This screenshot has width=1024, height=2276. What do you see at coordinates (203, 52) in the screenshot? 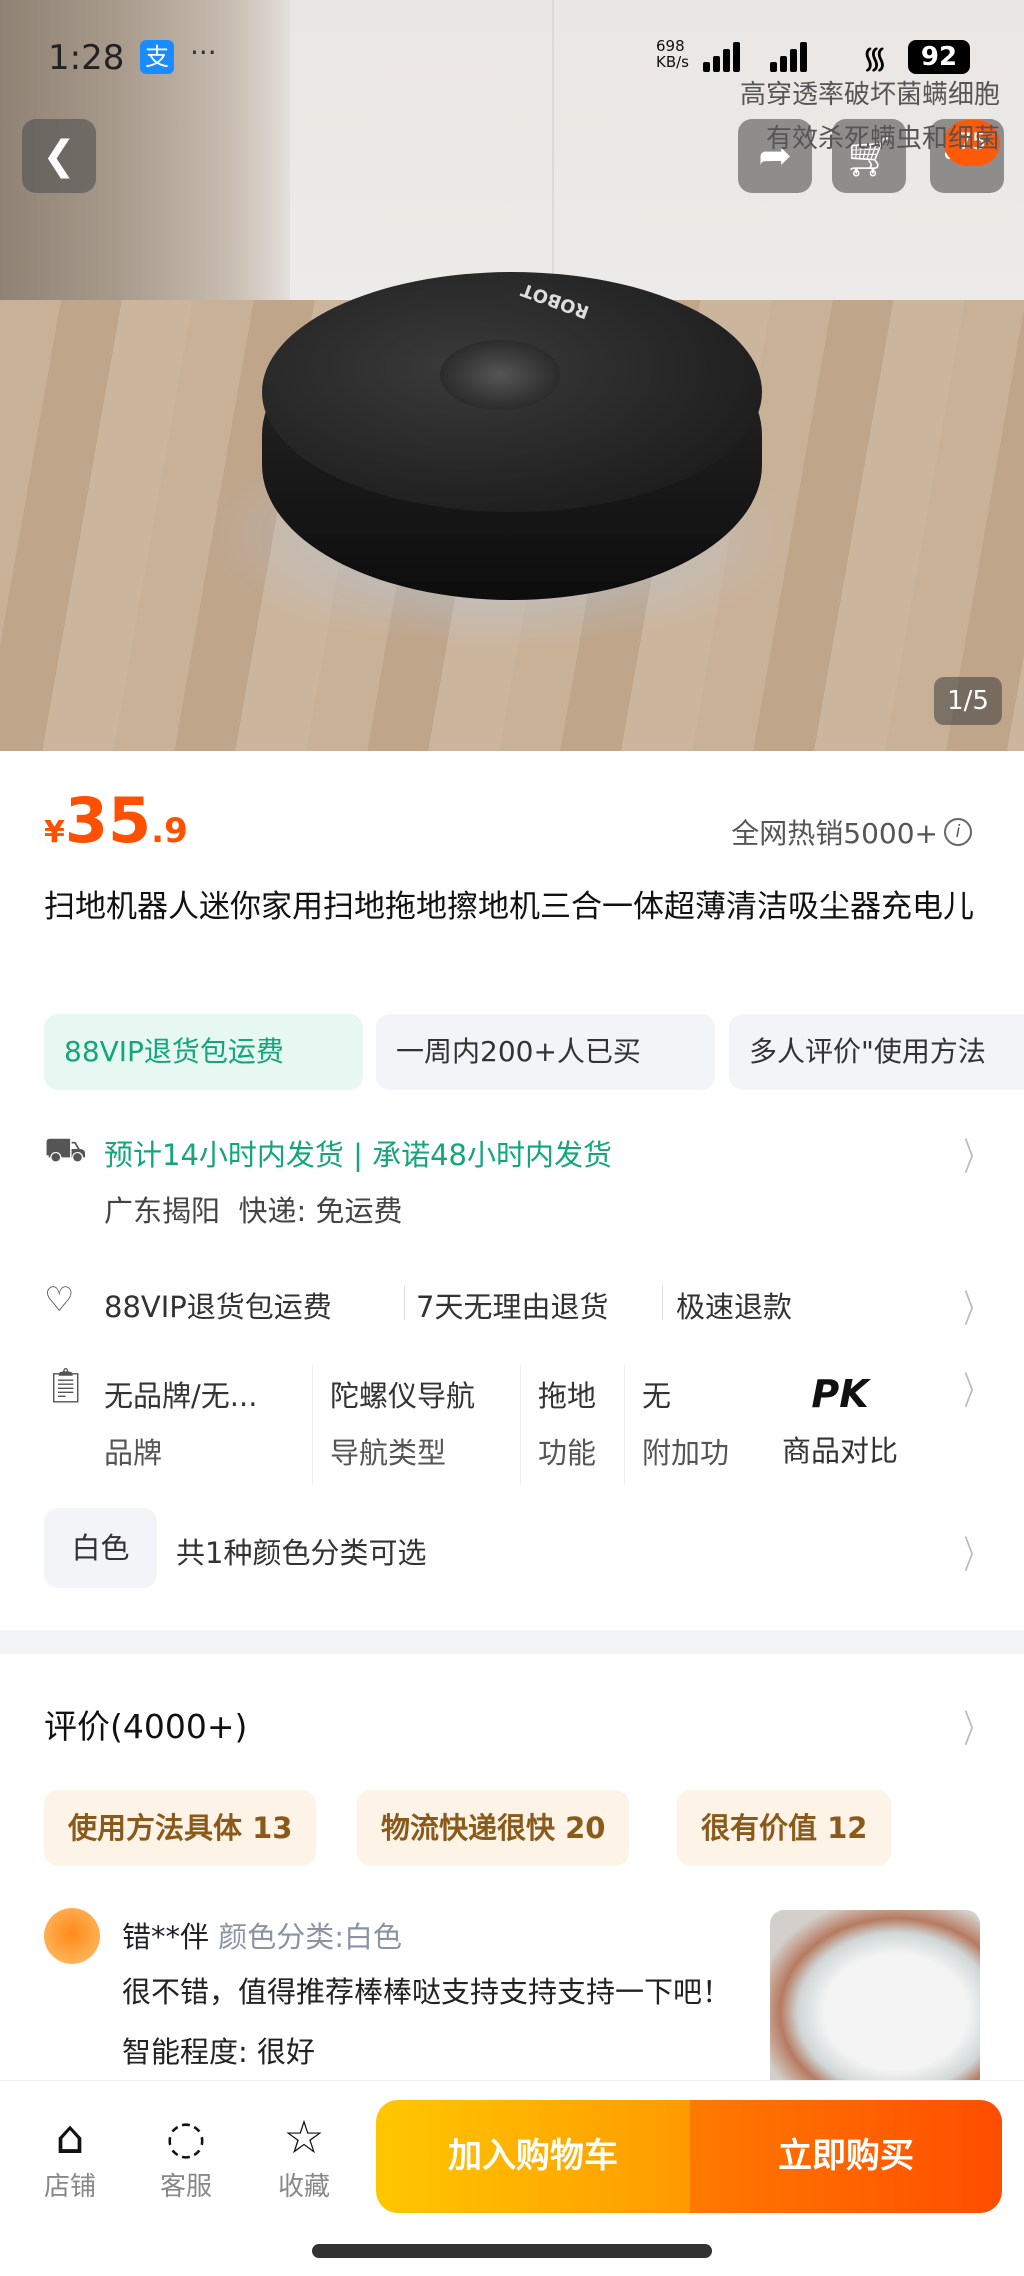
I see `more-notifications-icon: ···` at bounding box center [203, 52].